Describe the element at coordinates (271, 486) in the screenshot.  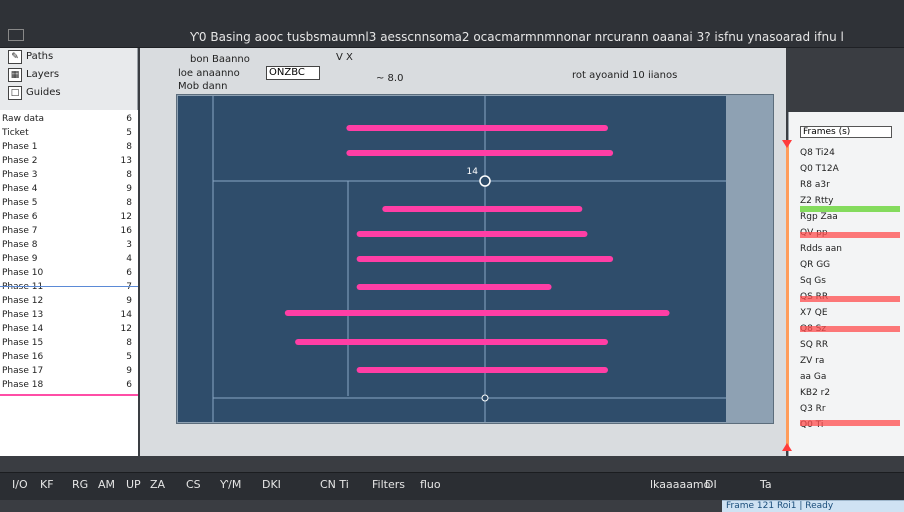
I see `bottom-toolbar-button: DKI` at that location.